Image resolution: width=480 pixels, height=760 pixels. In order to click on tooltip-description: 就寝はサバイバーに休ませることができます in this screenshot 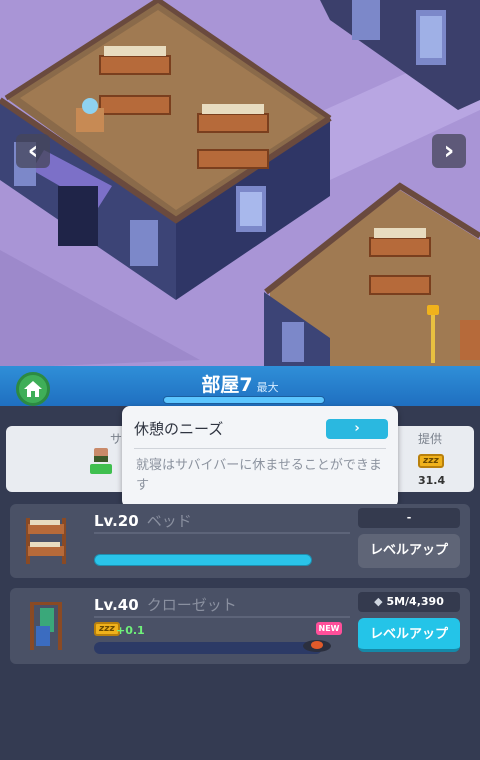, I will do `click(259, 475)`.